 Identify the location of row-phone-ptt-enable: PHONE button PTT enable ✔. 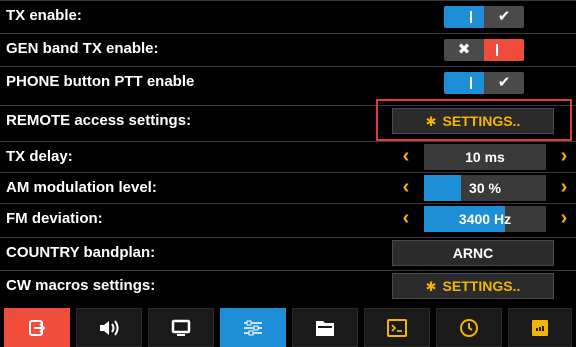
(288, 81).